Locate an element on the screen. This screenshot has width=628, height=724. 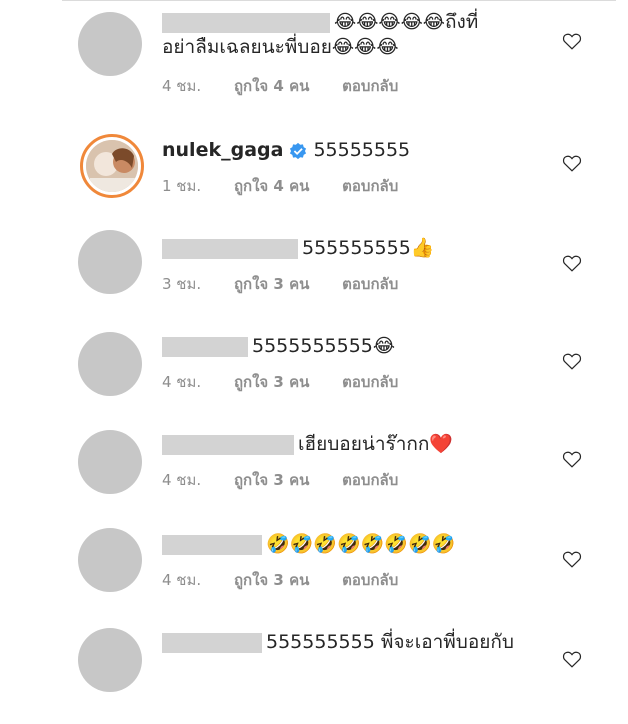
comment-username: nulek_gaga is located at coordinates (222, 150).